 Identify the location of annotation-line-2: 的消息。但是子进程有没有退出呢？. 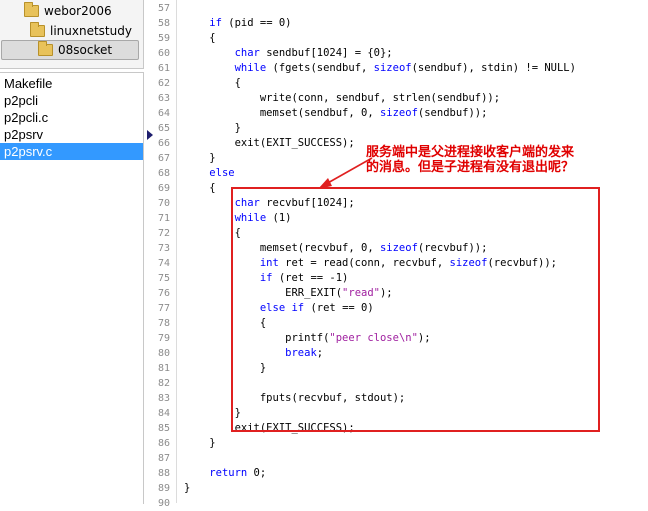
(470, 167).